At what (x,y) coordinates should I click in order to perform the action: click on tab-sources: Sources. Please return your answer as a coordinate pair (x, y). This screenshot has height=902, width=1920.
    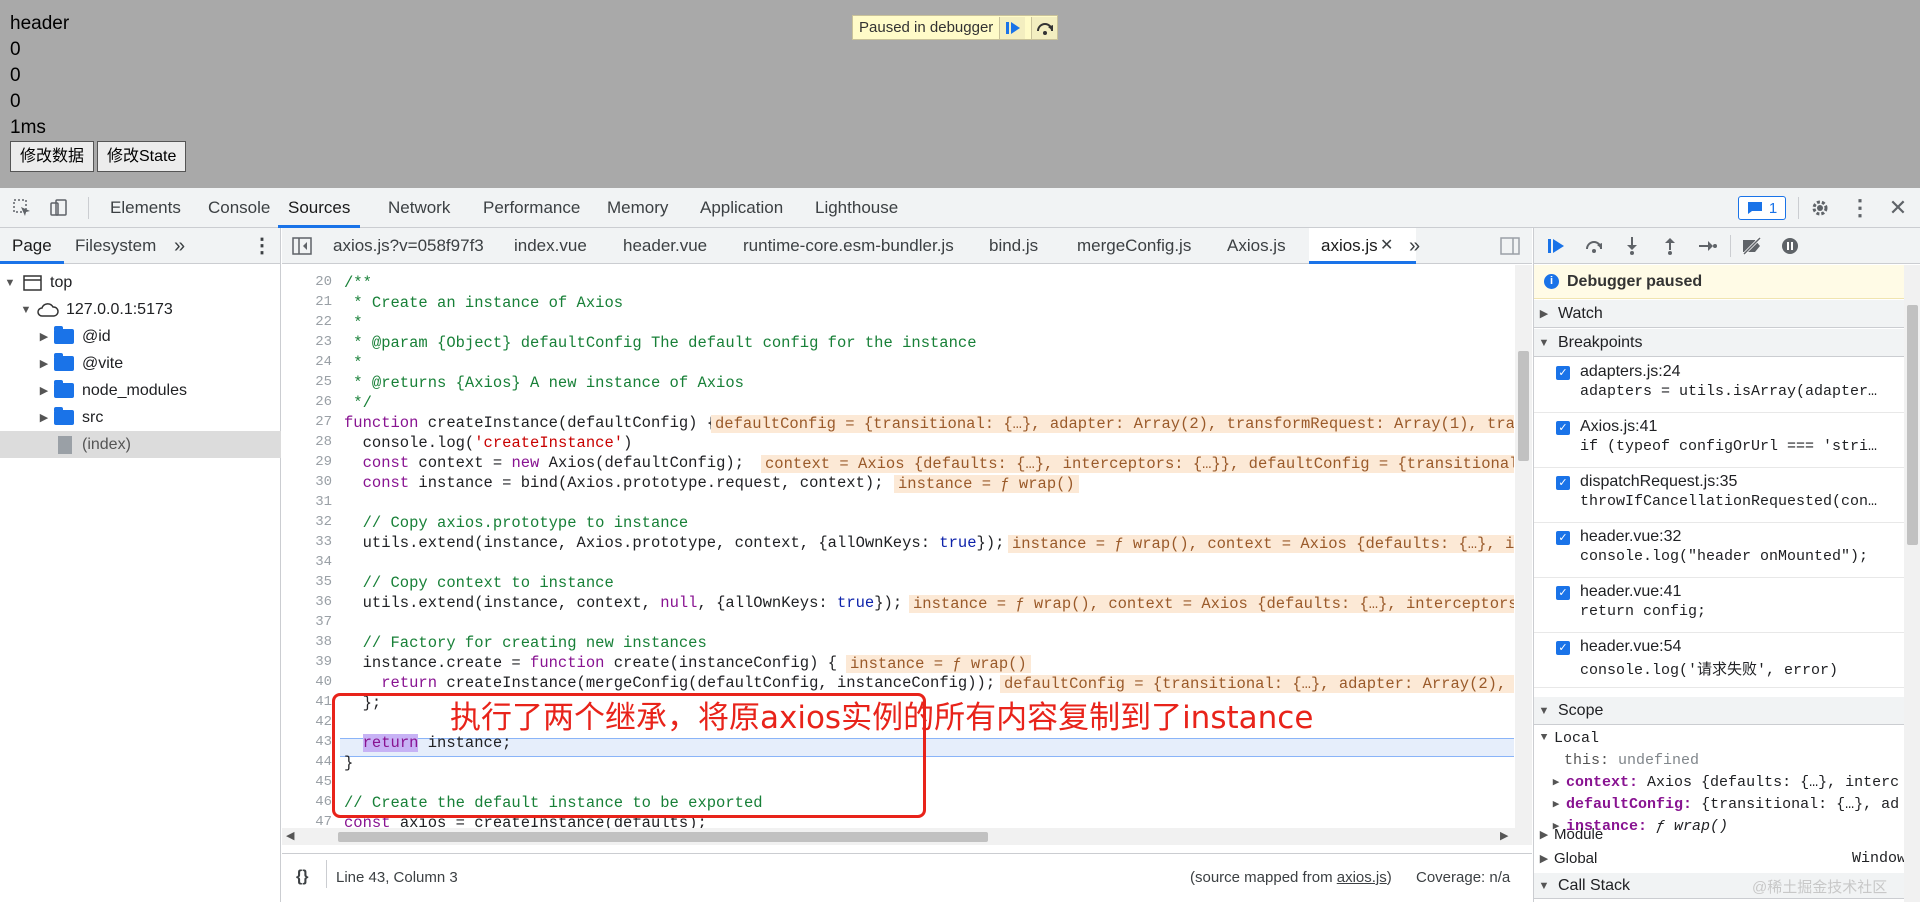
    Looking at the image, I should click on (319, 208).